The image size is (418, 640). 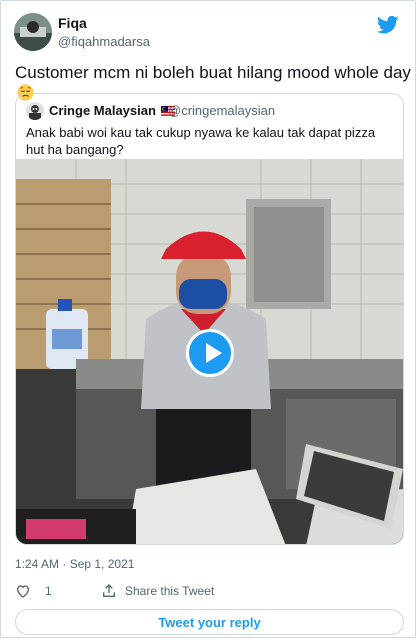 I want to click on author-handle: @fiqahmadarsa, so click(x=104, y=41).